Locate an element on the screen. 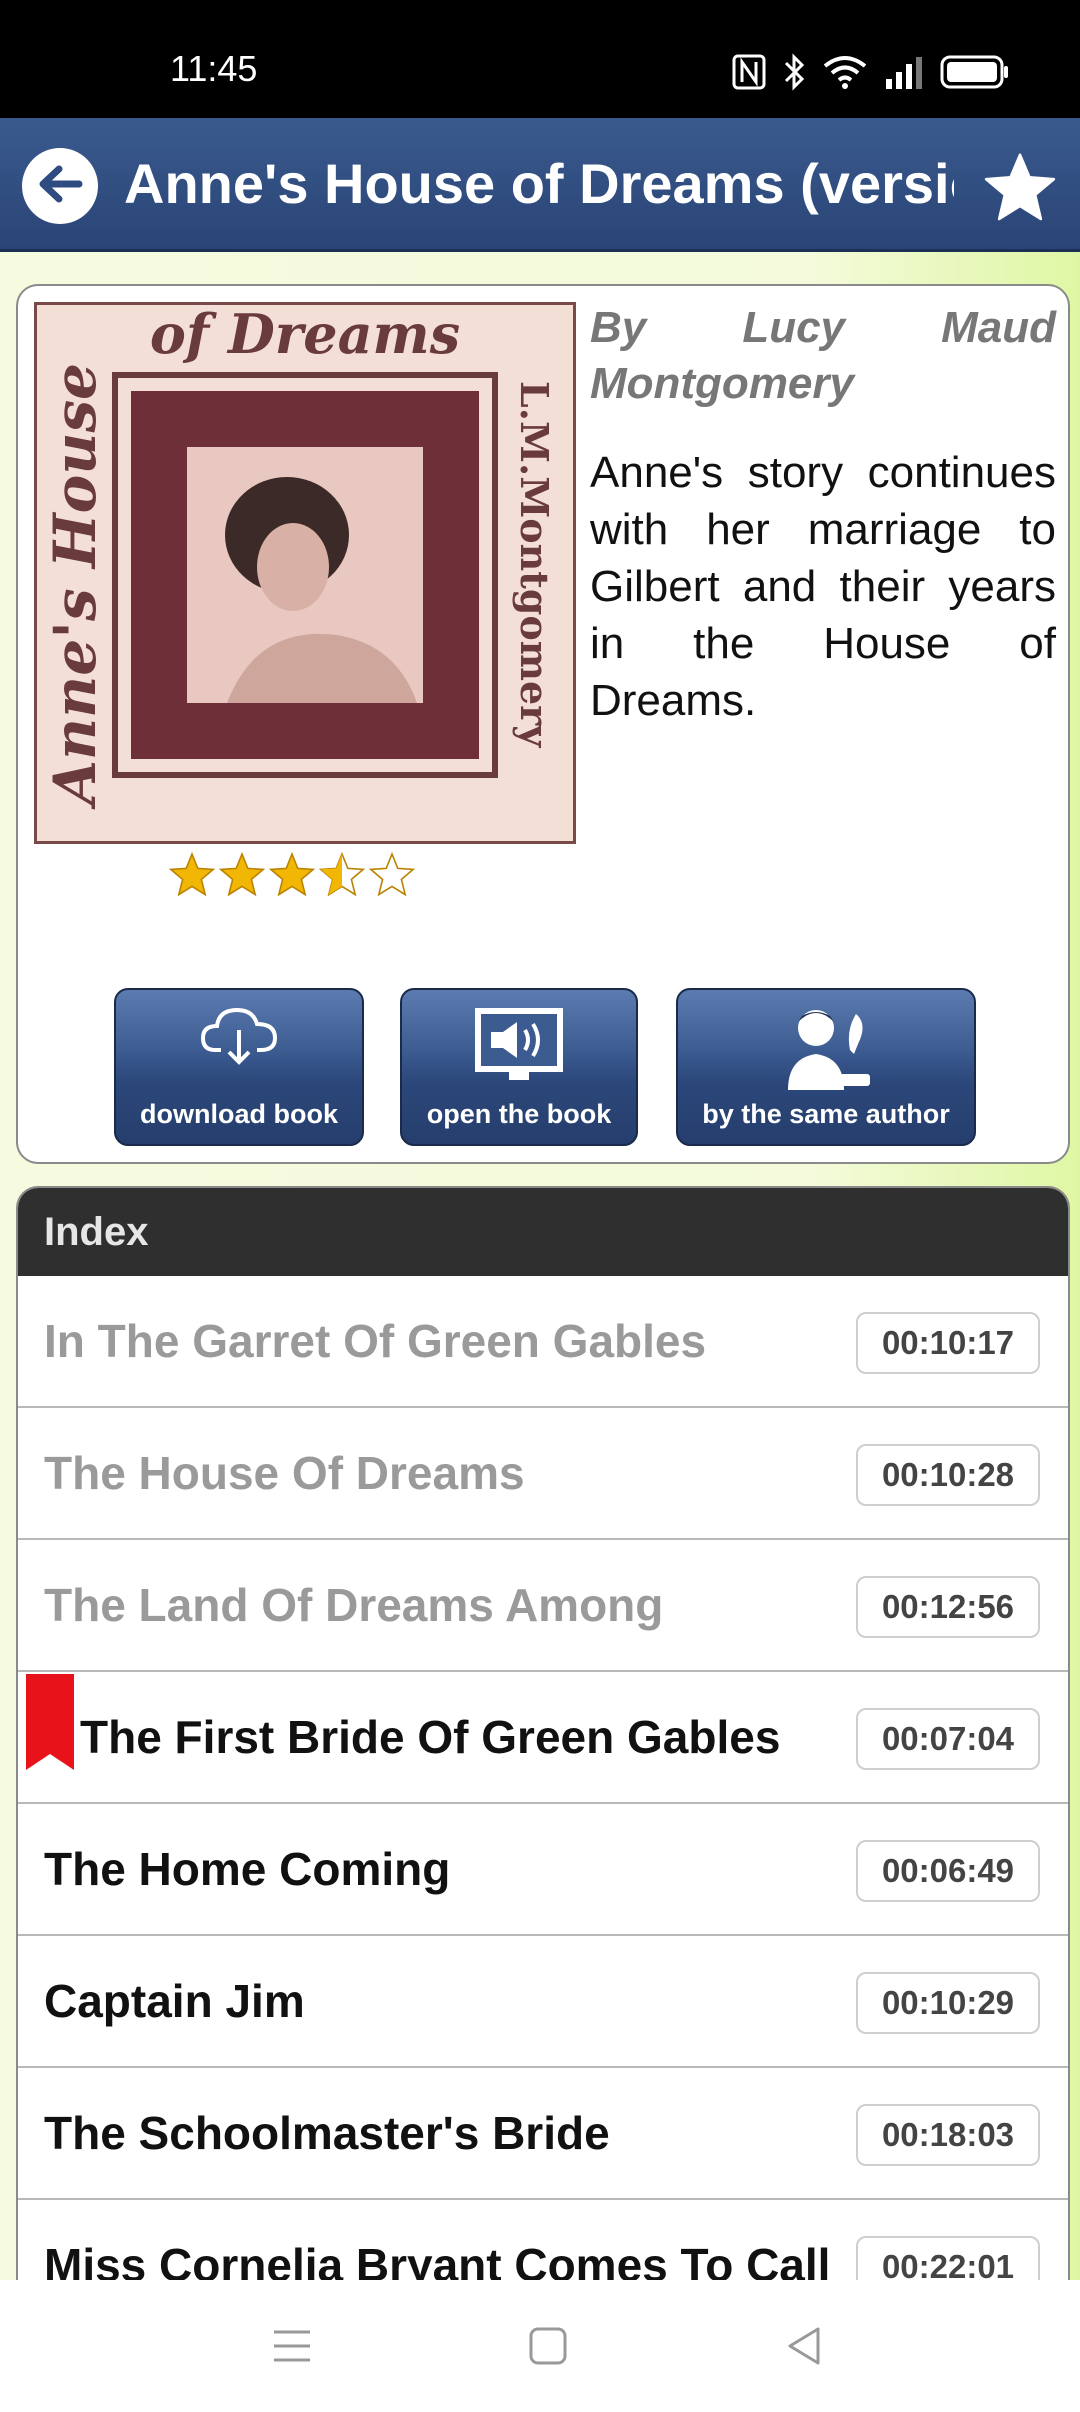 This screenshot has width=1080, height=2412. chapter-title: In The Garret Of Green Gables is located at coordinates (375, 1341).